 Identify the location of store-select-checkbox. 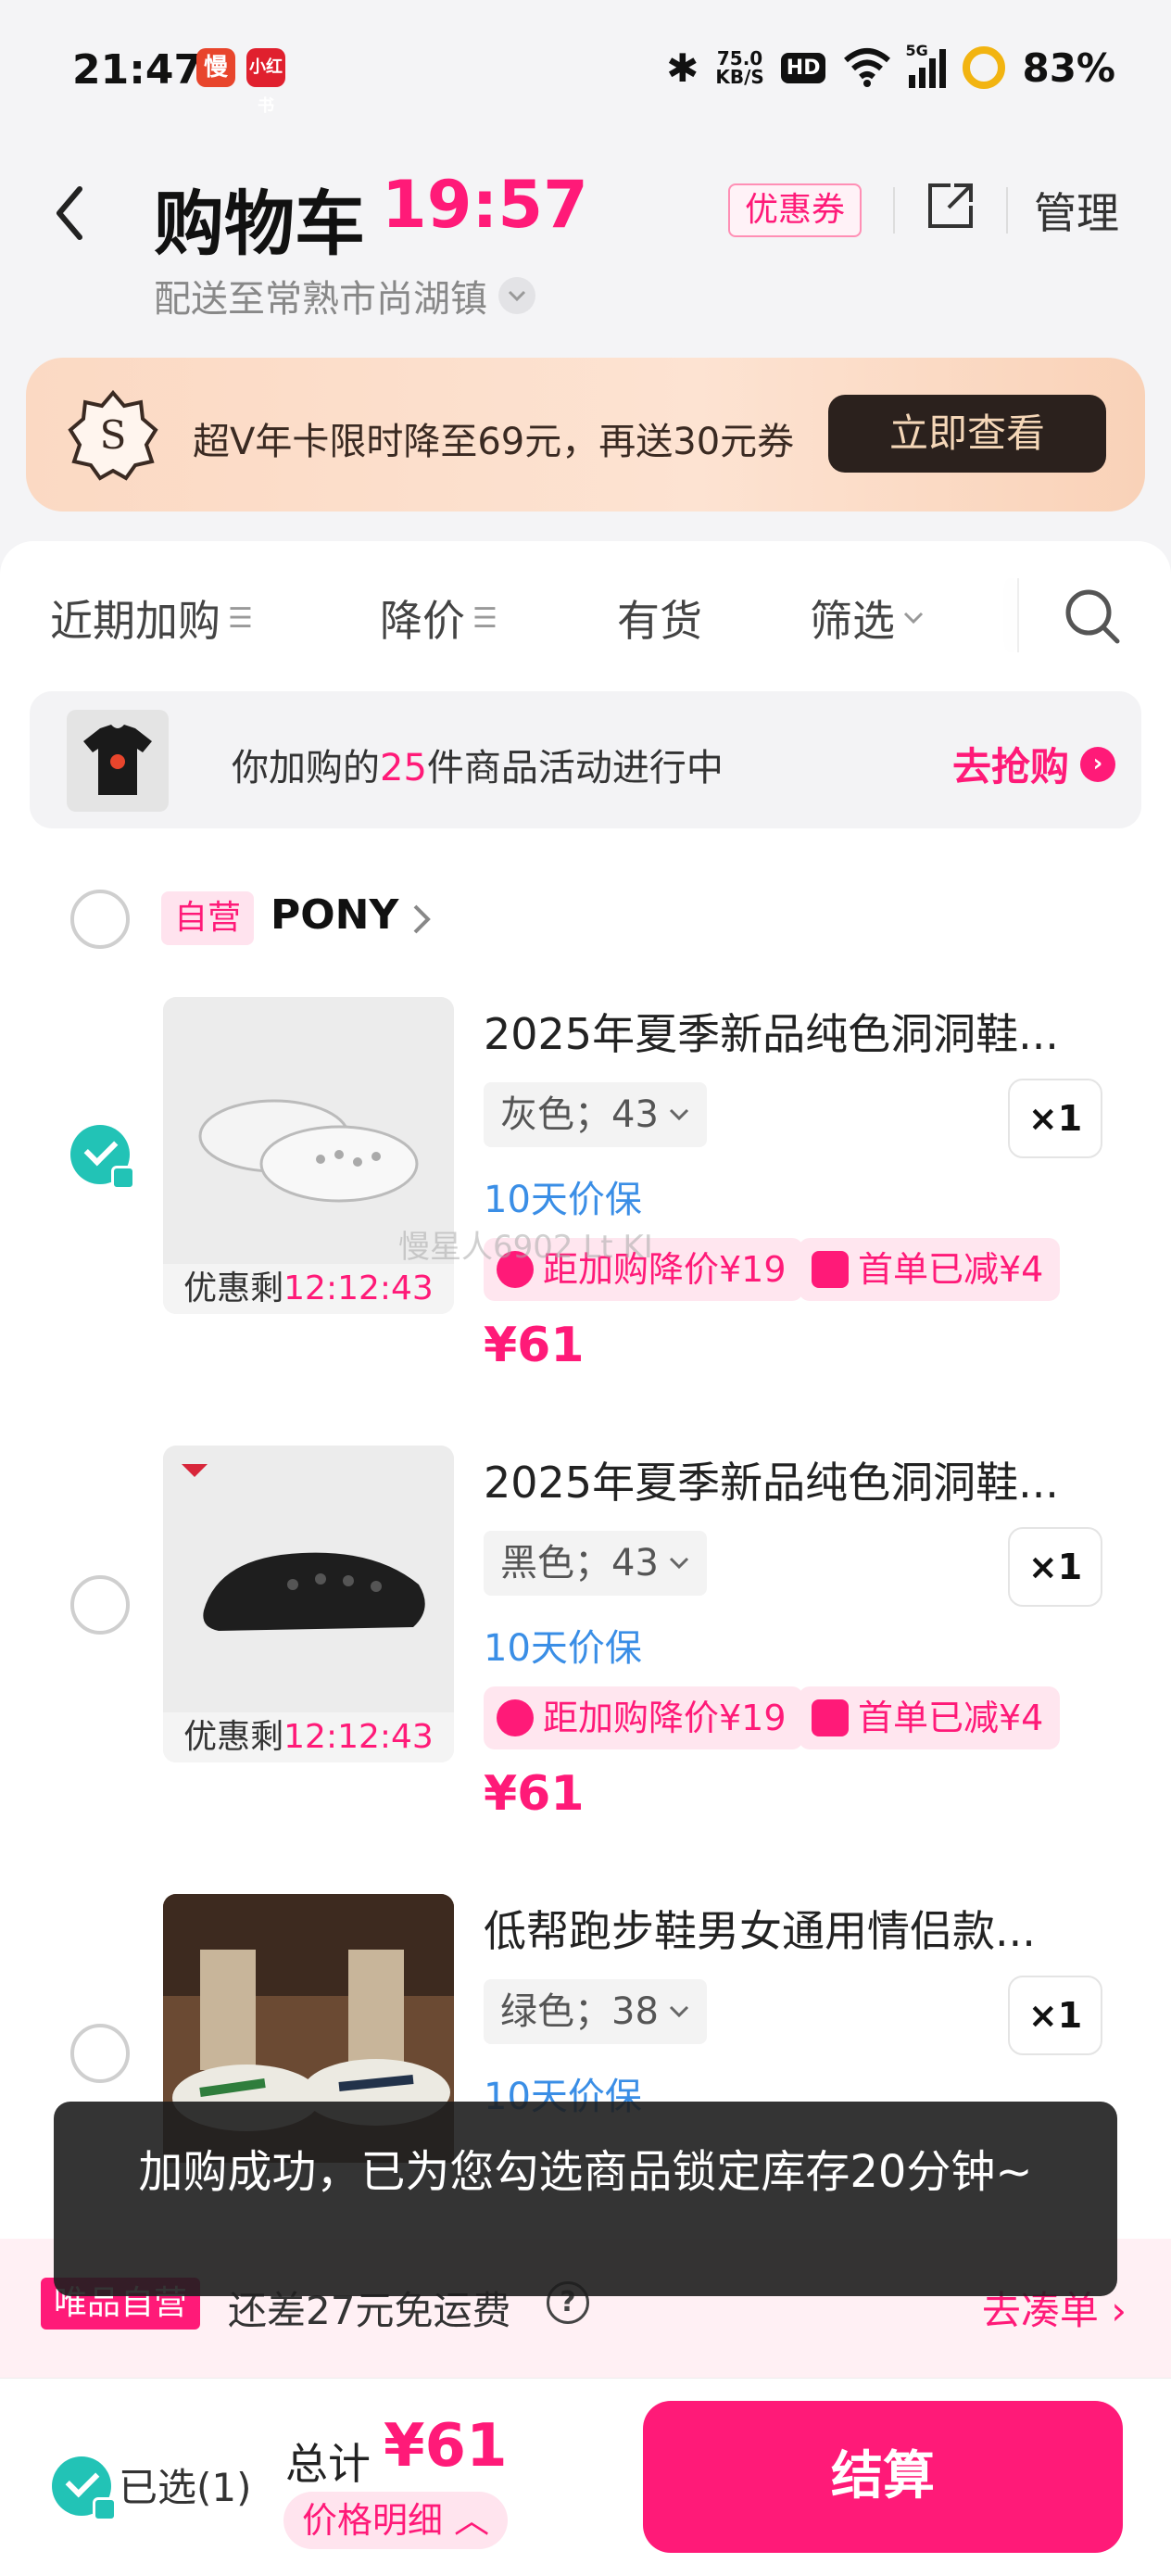
(100, 920).